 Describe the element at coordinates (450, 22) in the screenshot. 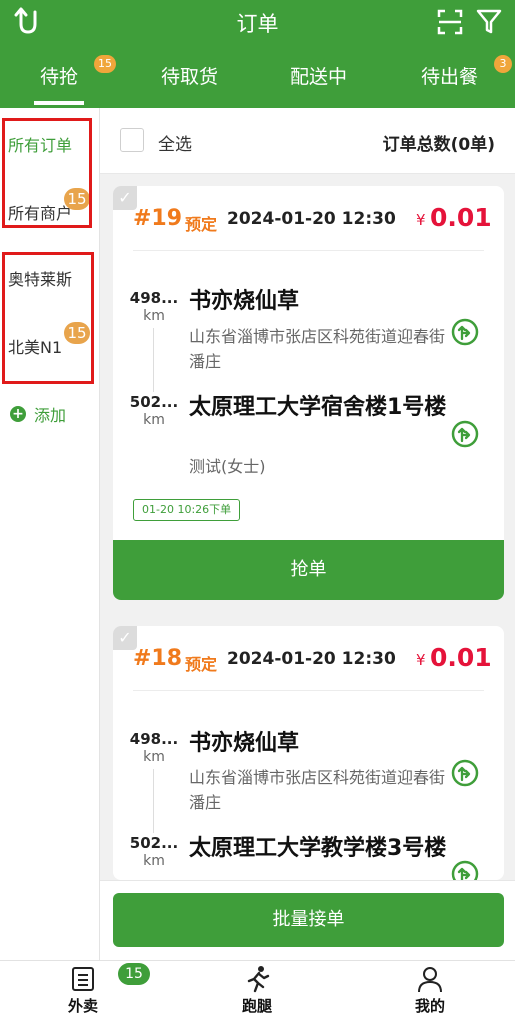

I see `scan-icon` at that location.